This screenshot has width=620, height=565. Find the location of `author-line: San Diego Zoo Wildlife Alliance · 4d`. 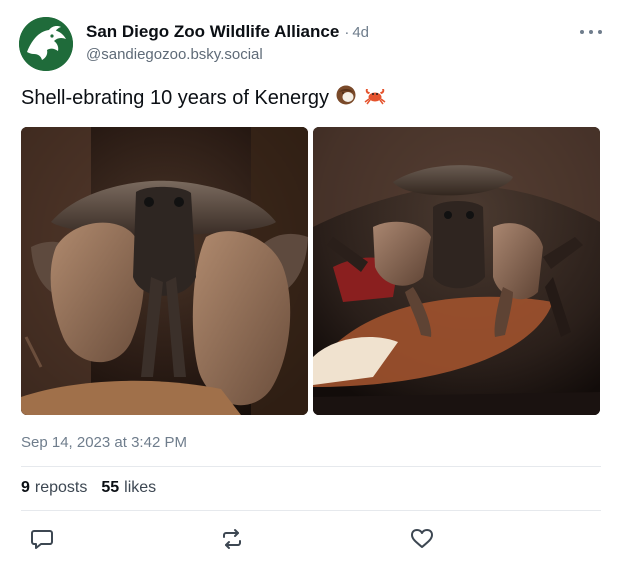

author-line: San Diego Zoo Wildlife Alliance · 4d is located at coordinates (227, 33).